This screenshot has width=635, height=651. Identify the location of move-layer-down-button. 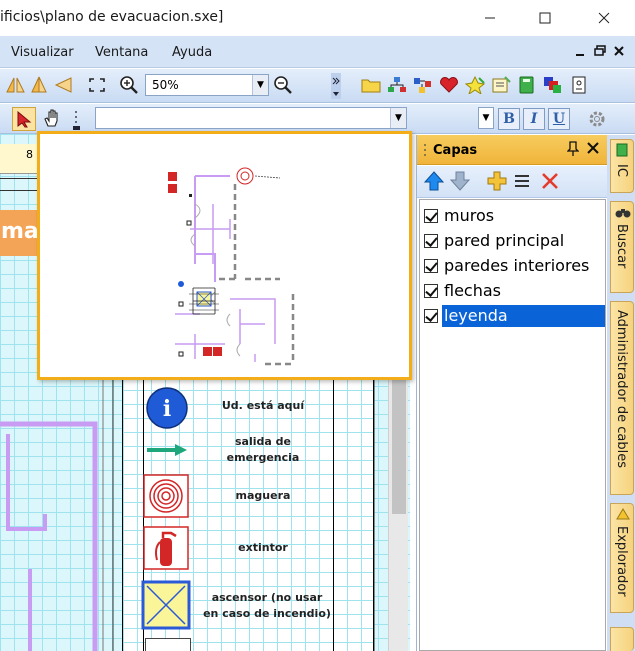
(460, 182).